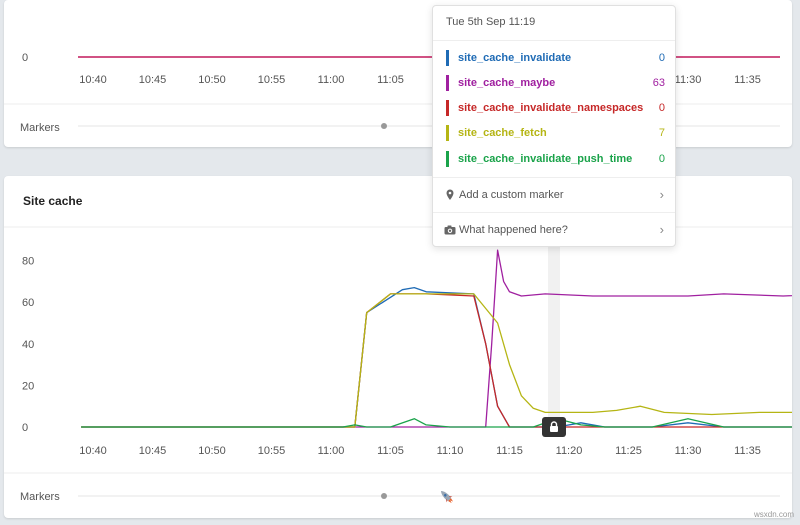  What do you see at coordinates (53, 201) in the screenshot?
I see `site-cache-title: Site cache` at bounding box center [53, 201].